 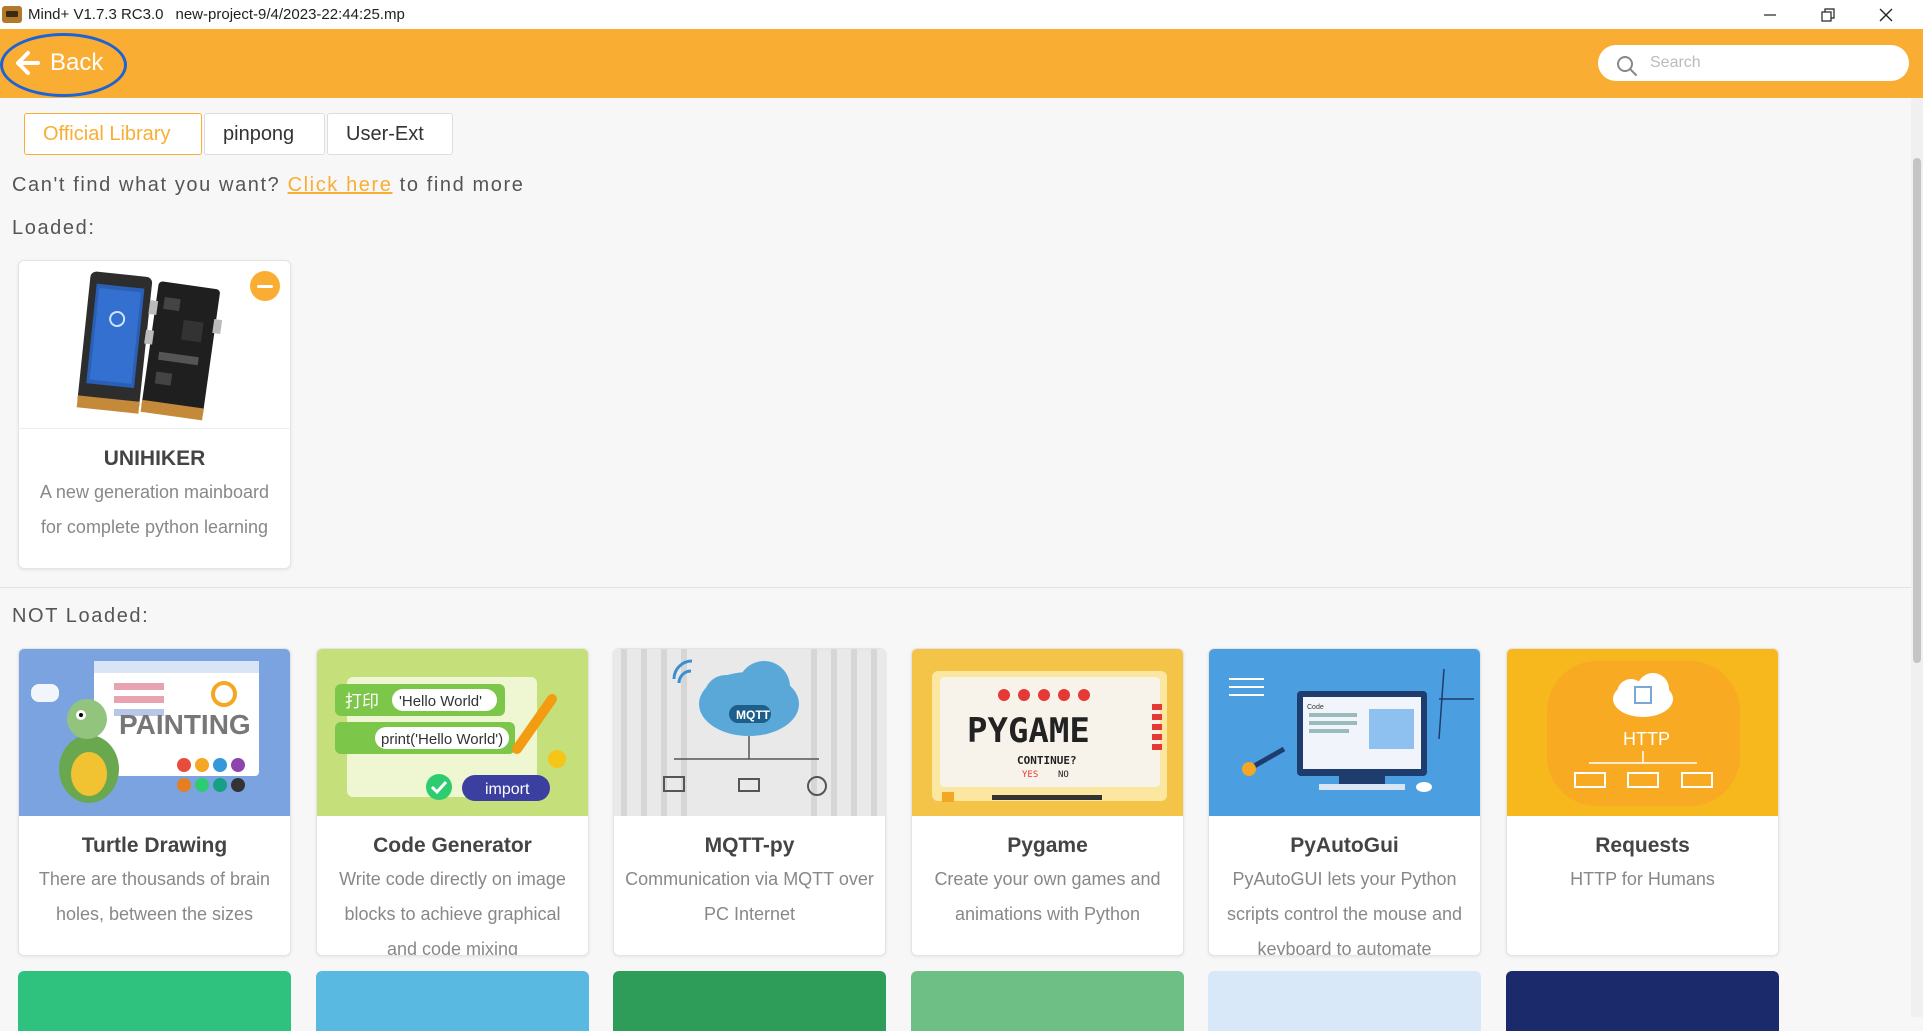 What do you see at coordinates (154, 344) in the screenshot?
I see `unihiker-board-image` at bounding box center [154, 344].